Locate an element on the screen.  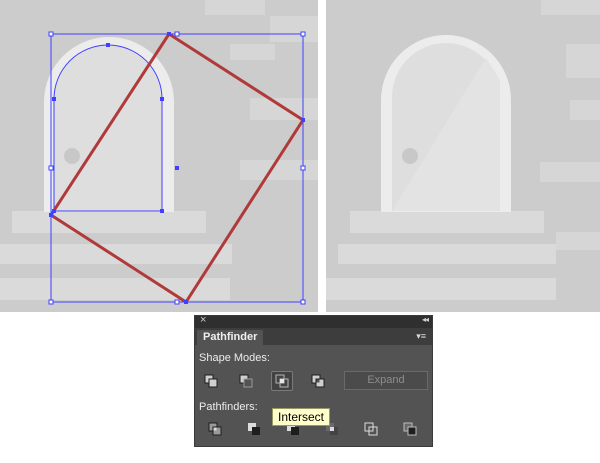
unite-button is located at coordinates (211, 381).